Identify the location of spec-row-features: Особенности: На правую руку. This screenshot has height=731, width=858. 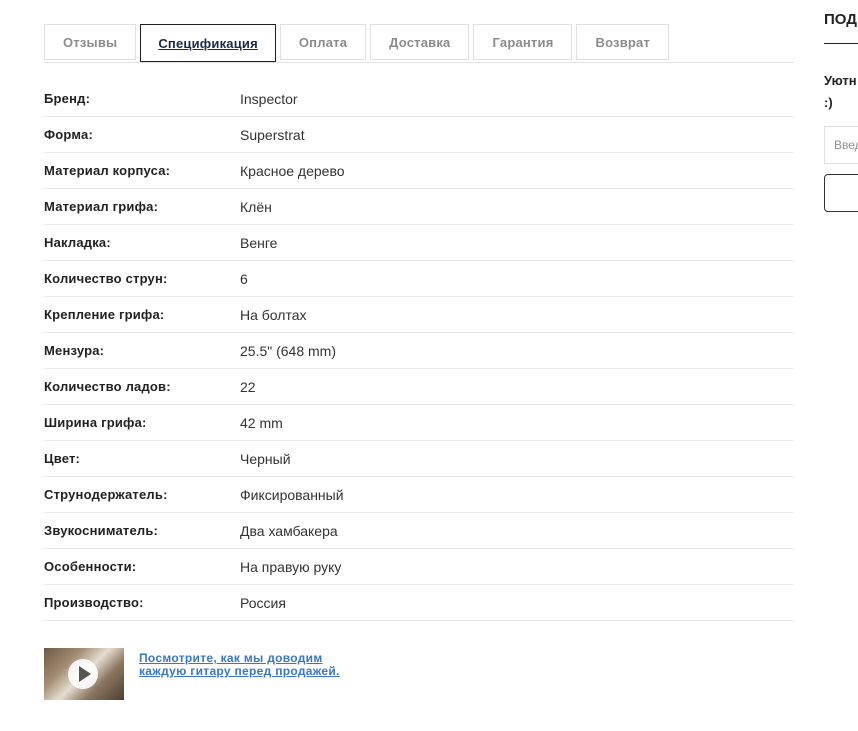
(419, 567).